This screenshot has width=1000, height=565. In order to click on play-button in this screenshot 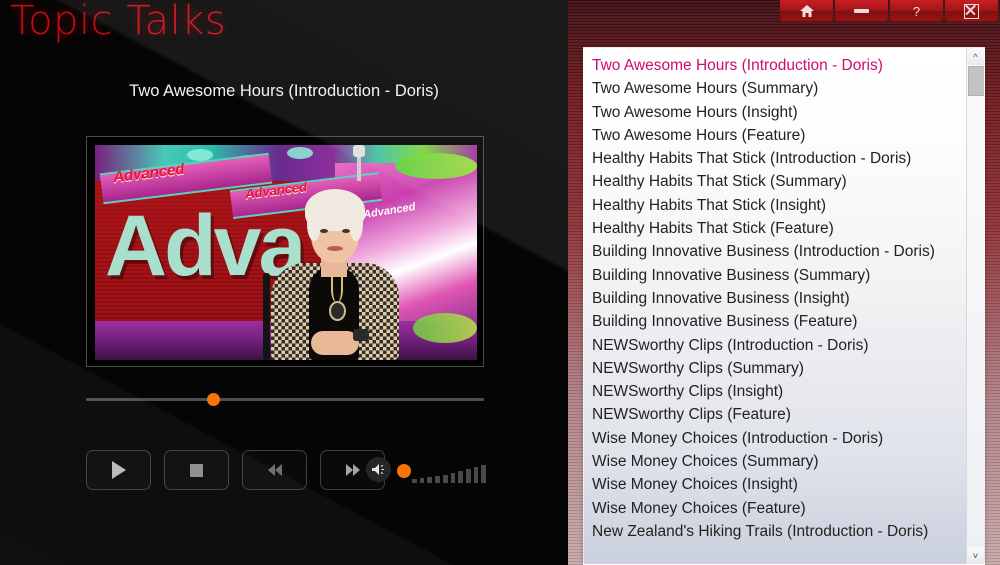, I will do `click(118, 470)`.